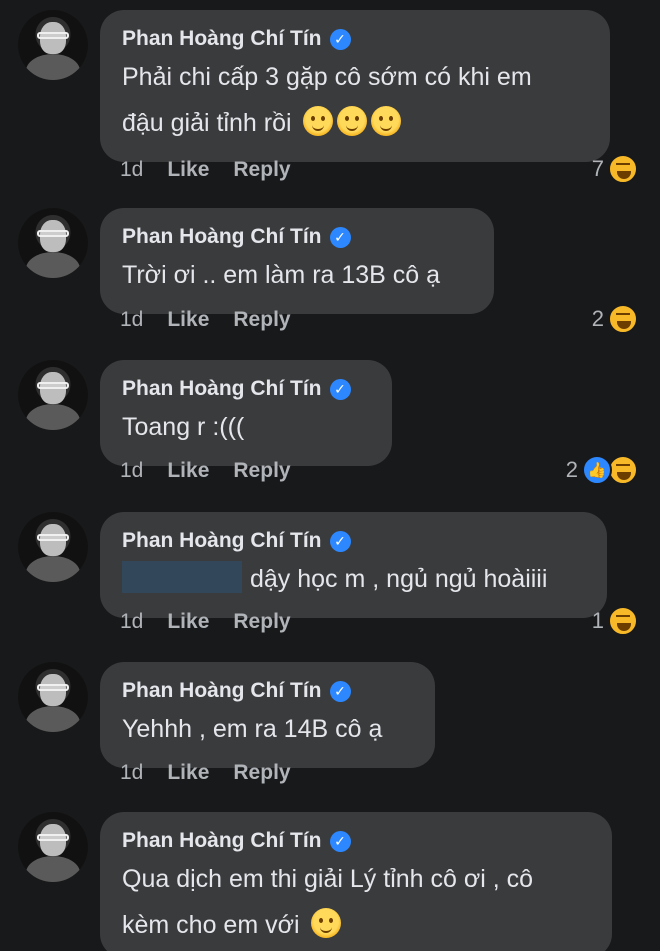 The width and height of the screenshot is (660, 951). I want to click on comment-text-line: Yehhh , em ra 14B cô ạ, so click(252, 729).